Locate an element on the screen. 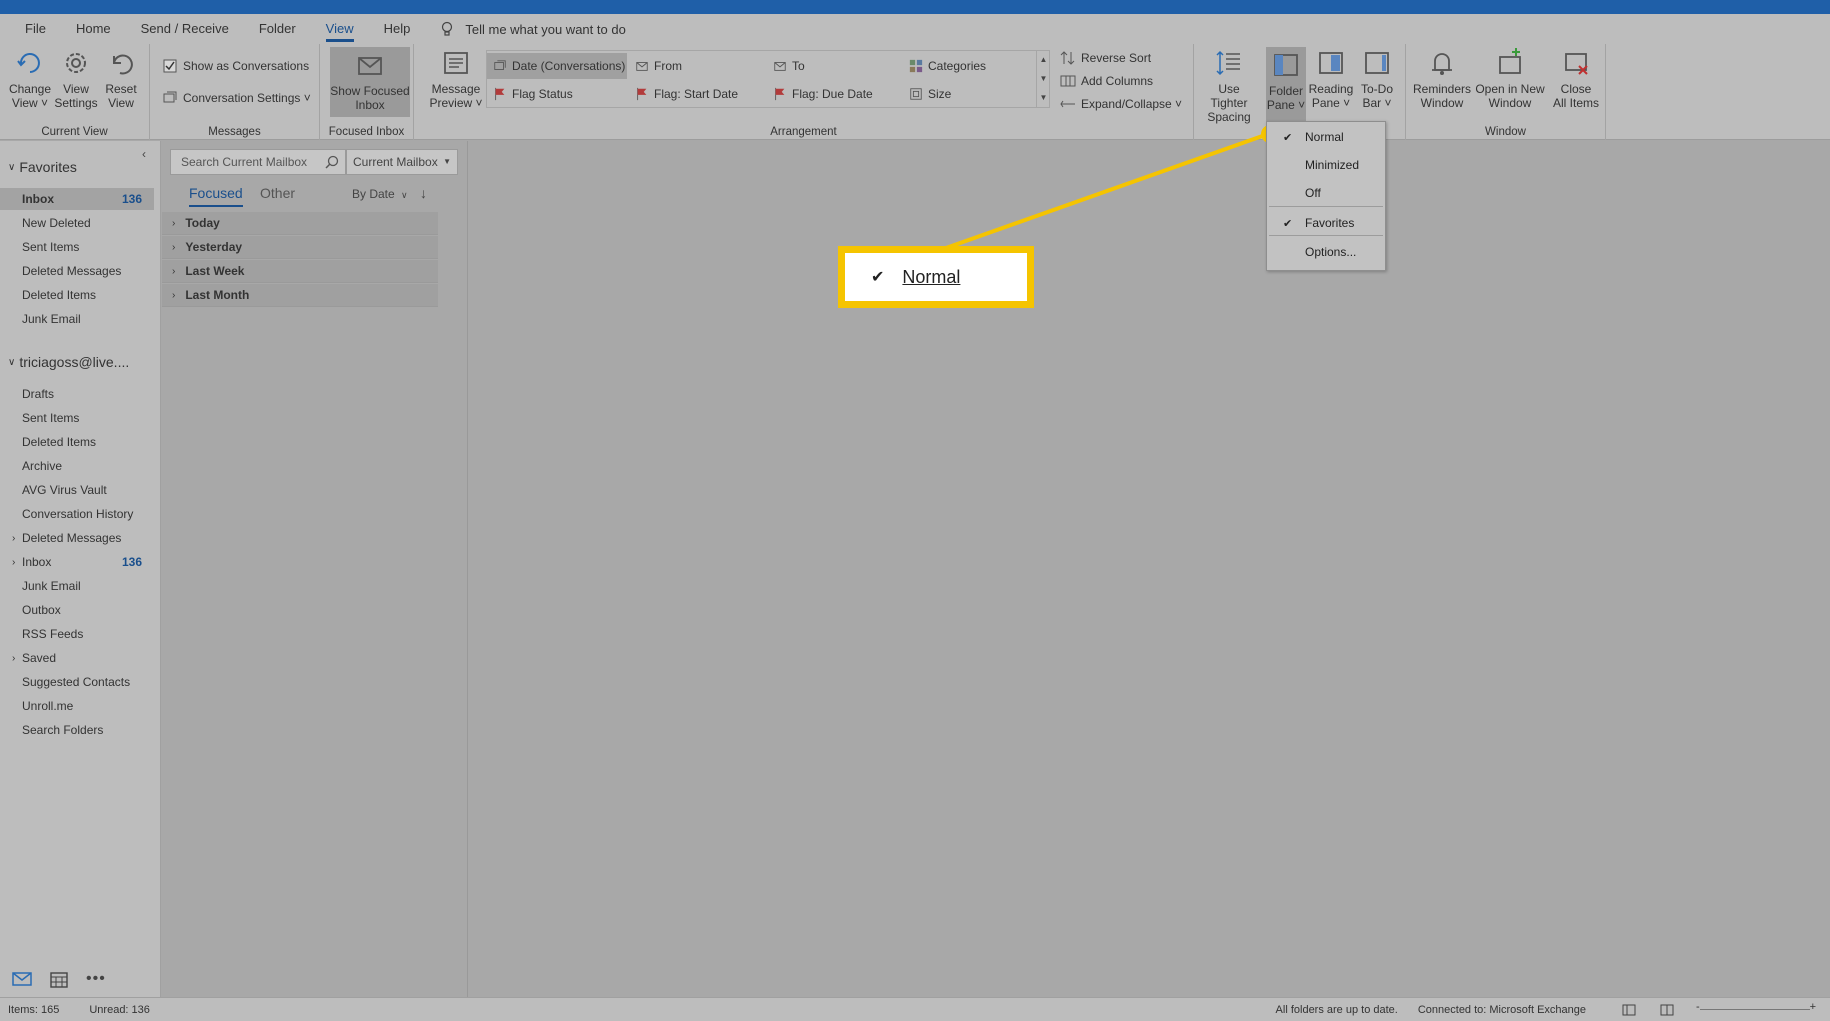 Image resolution: width=1830 pixels, height=1021 pixels. search-input: Search Current Mailbox is located at coordinates (258, 162).